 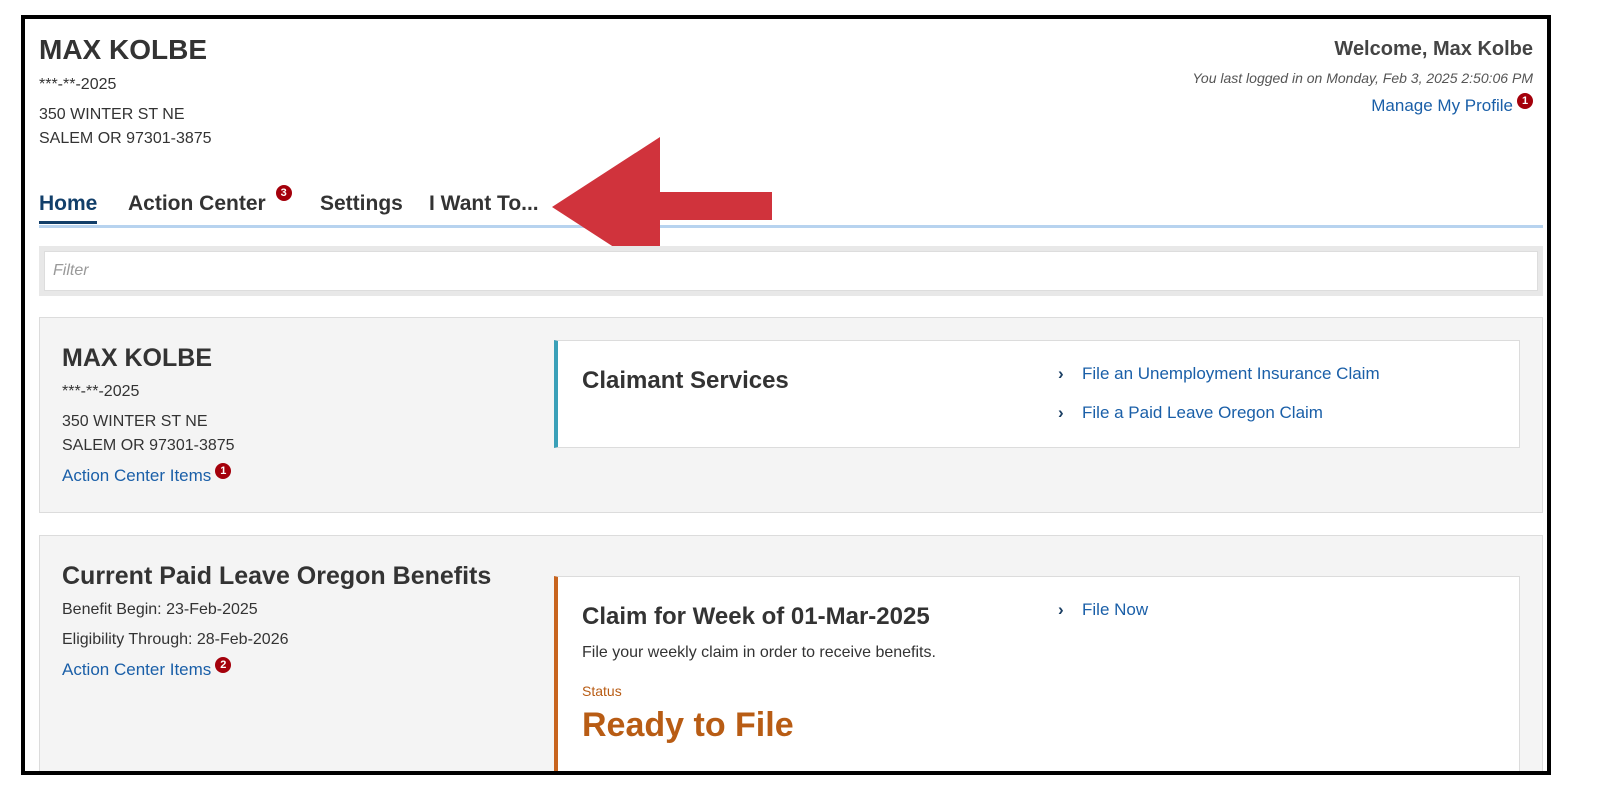 What do you see at coordinates (602, 691) in the screenshot?
I see `status-label: Status` at bounding box center [602, 691].